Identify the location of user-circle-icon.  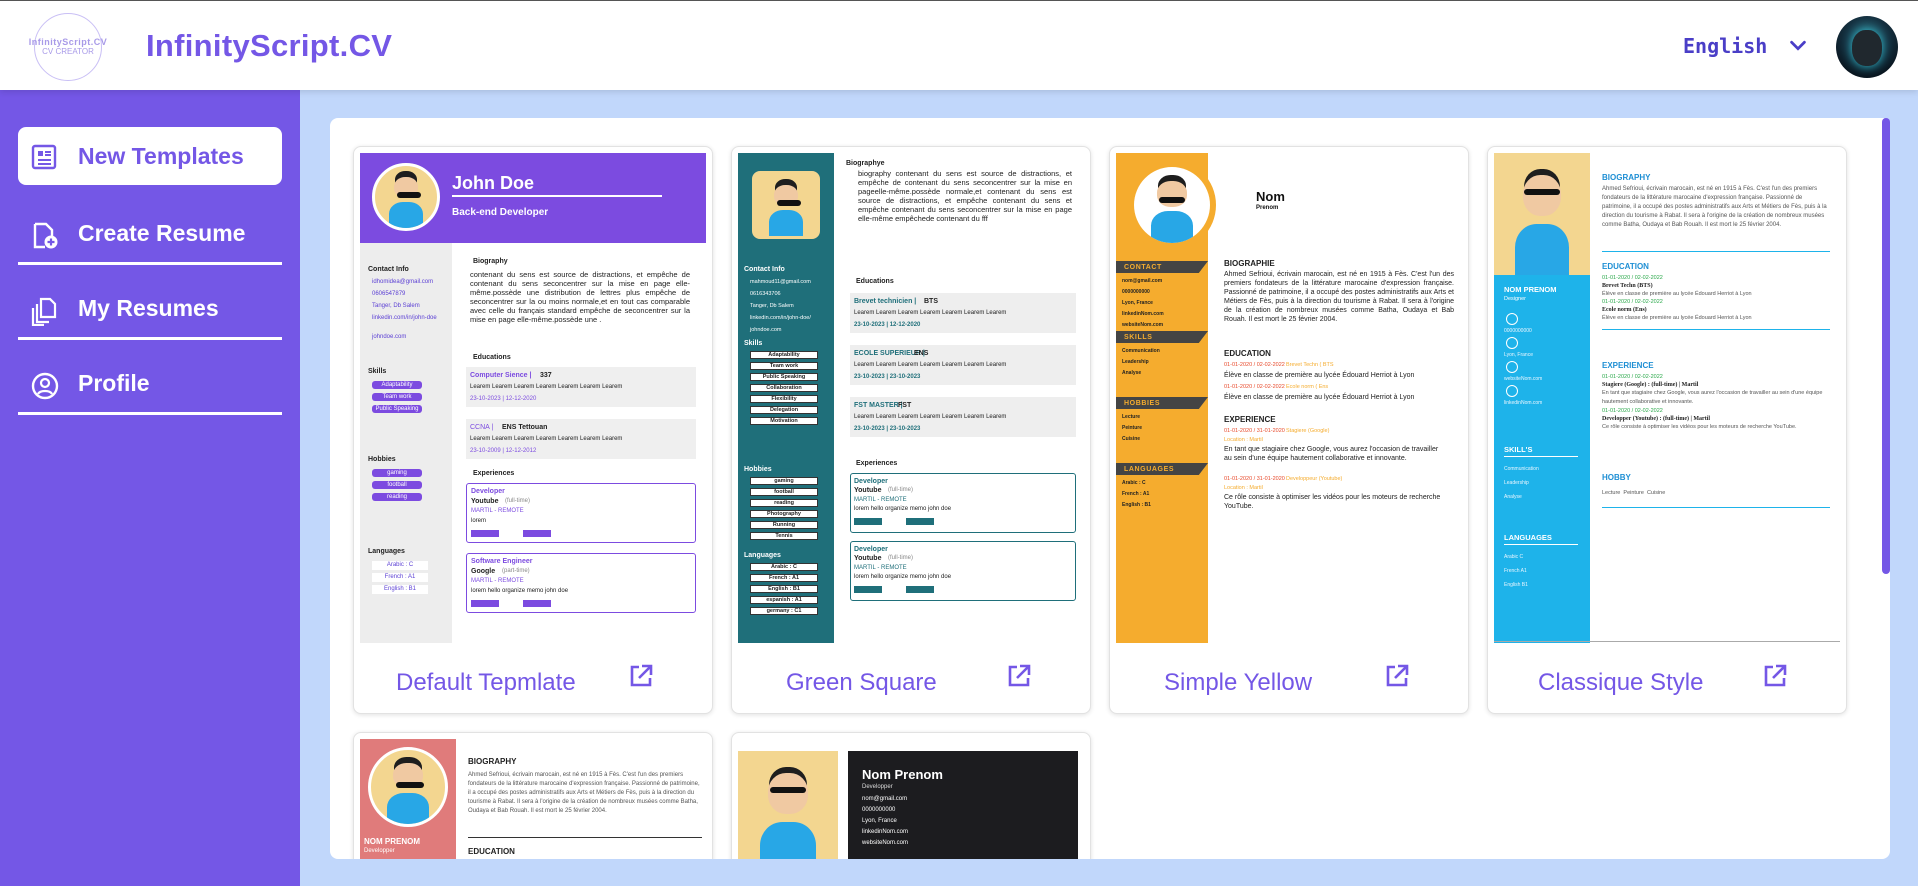
(45, 386).